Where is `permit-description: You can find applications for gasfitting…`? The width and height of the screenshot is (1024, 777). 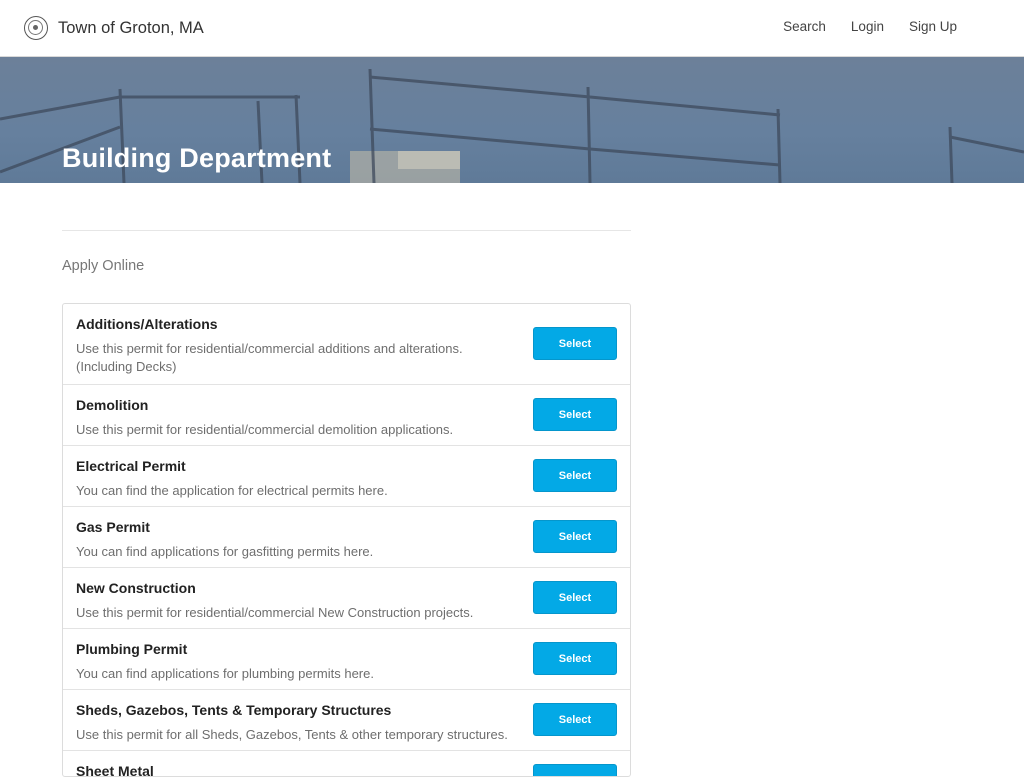
permit-description: You can find applications for gasfitting… is located at coordinates (225, 551).